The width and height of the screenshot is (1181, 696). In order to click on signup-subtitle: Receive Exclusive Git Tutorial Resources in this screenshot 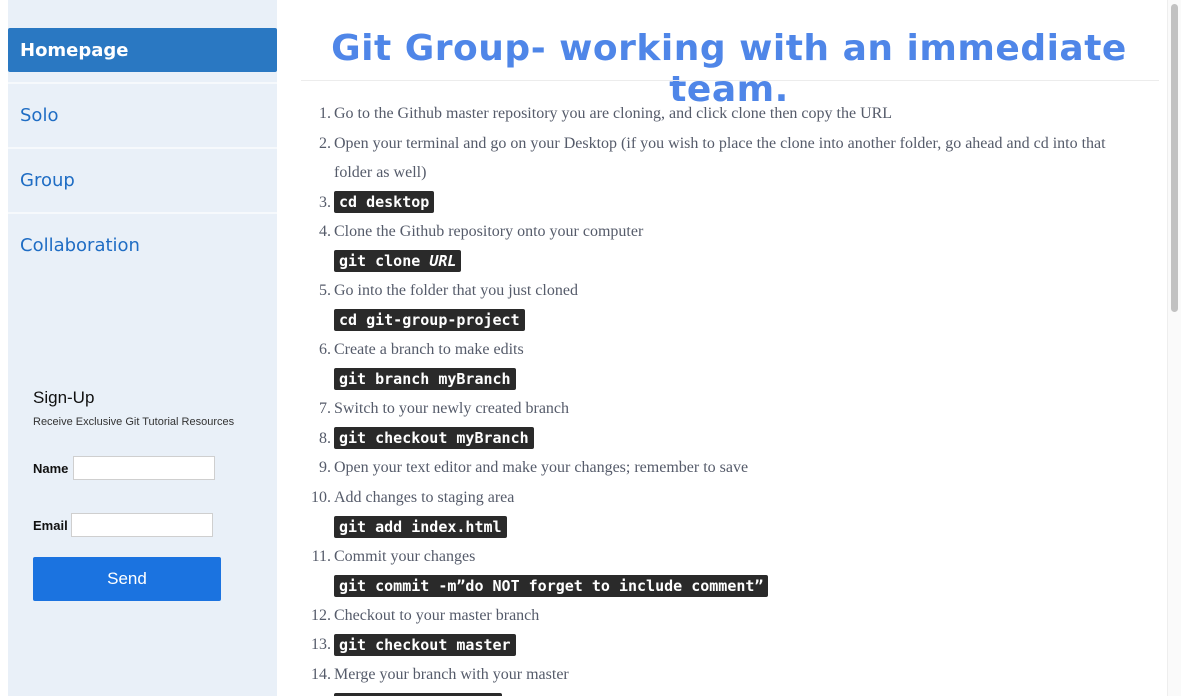, I will do `click(134, 422)`.